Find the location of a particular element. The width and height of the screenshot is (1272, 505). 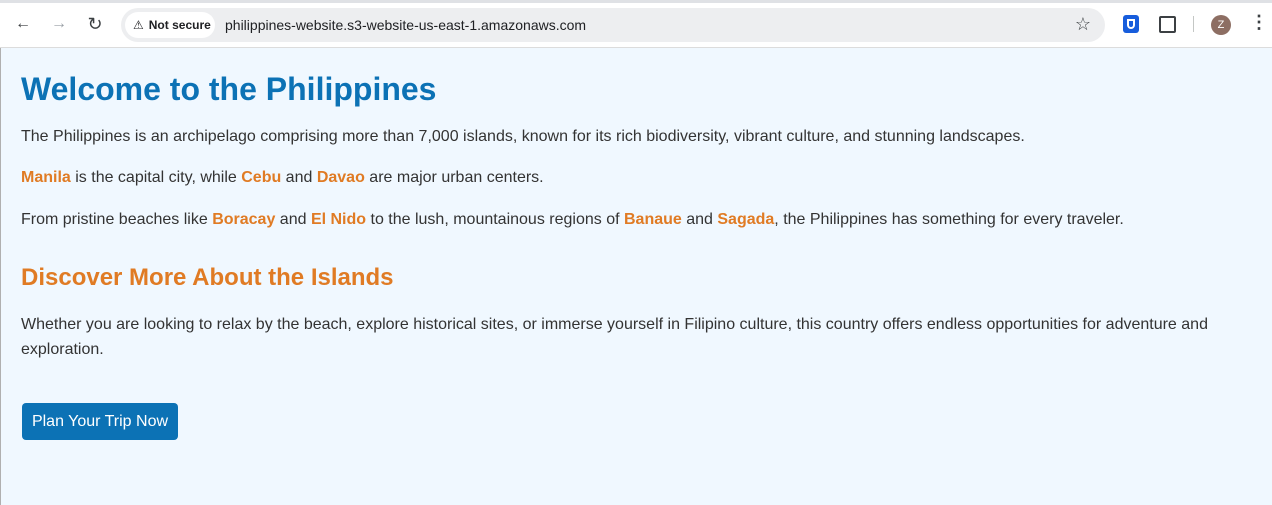

text-fragment: From pristine beaches like is located at coordinates (117, 219).